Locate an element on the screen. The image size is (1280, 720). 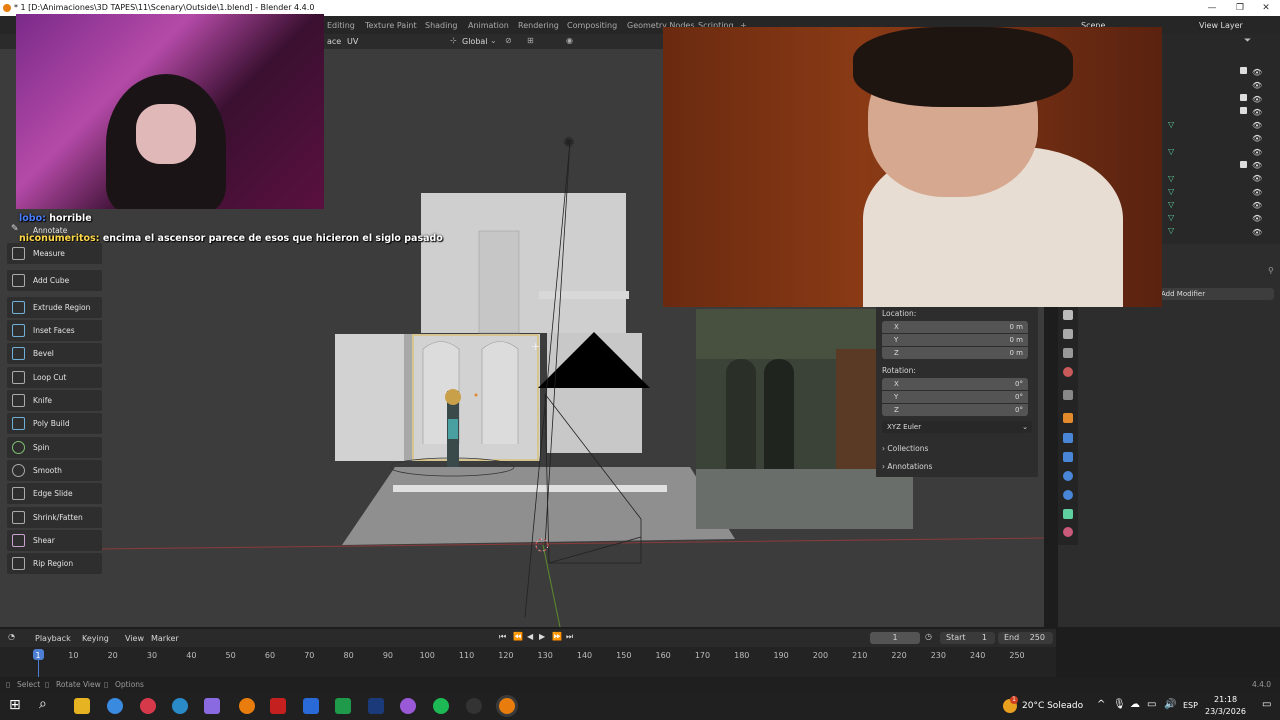
reverse-play-icon: ◀ is located at coordinates (530, 636).